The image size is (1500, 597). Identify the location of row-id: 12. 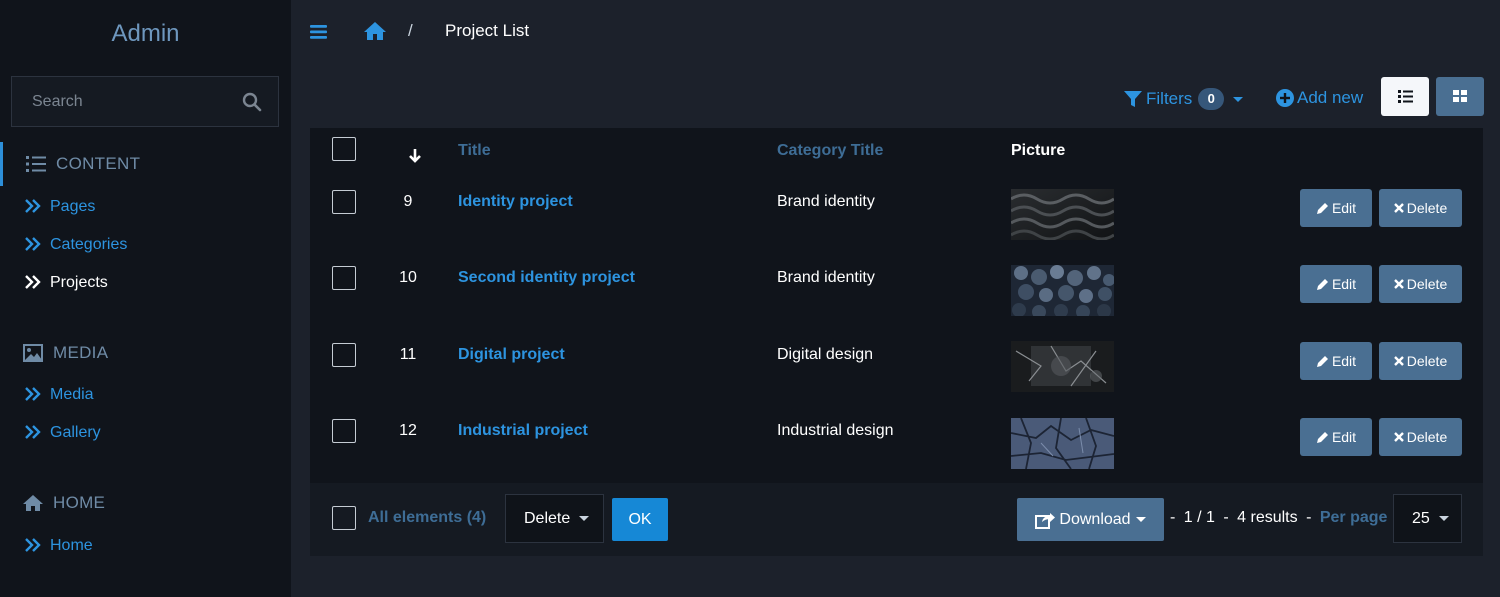
(408, 430).